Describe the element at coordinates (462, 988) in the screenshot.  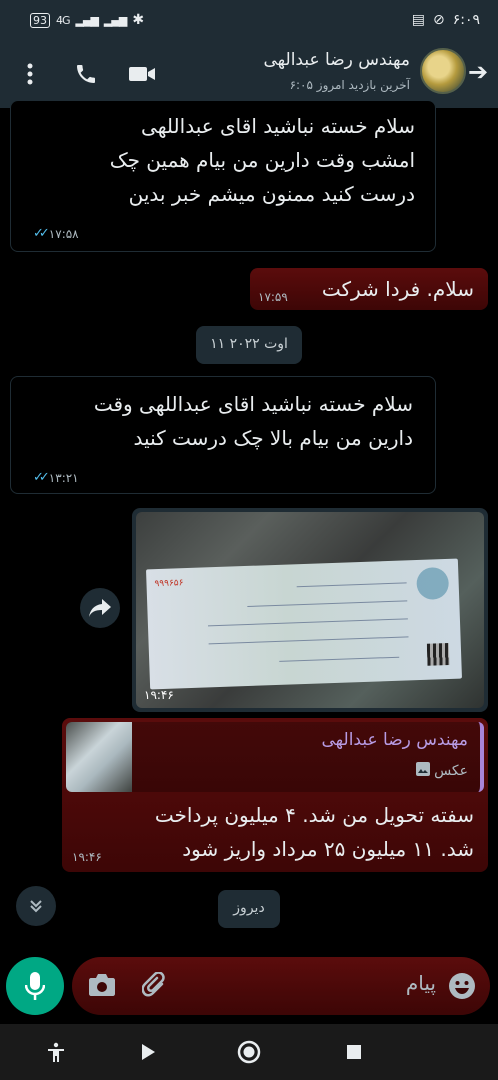
I see `emoji-icon` at that location.